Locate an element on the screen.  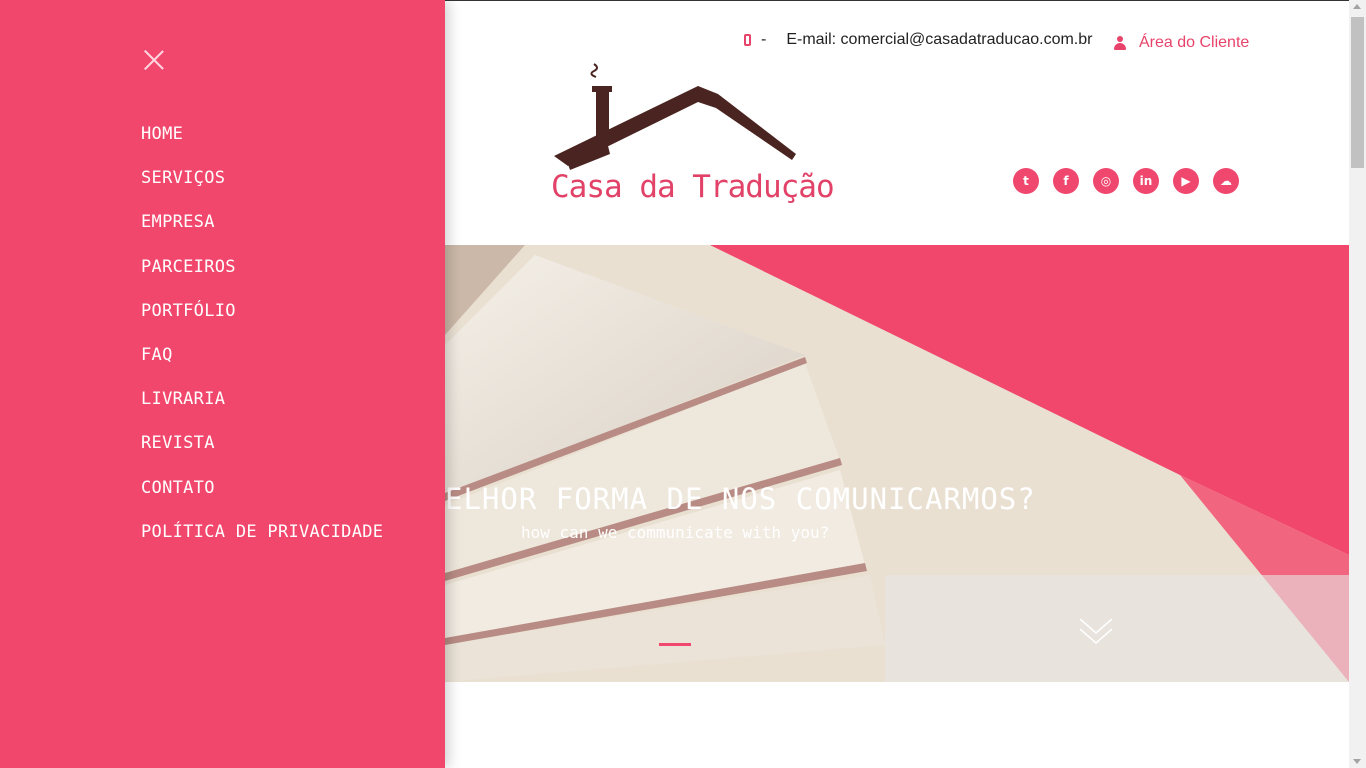
menu-item-politica-privacidade: POLÍTICA DE PRIVACIDADE is located at coordinates (262, 544).